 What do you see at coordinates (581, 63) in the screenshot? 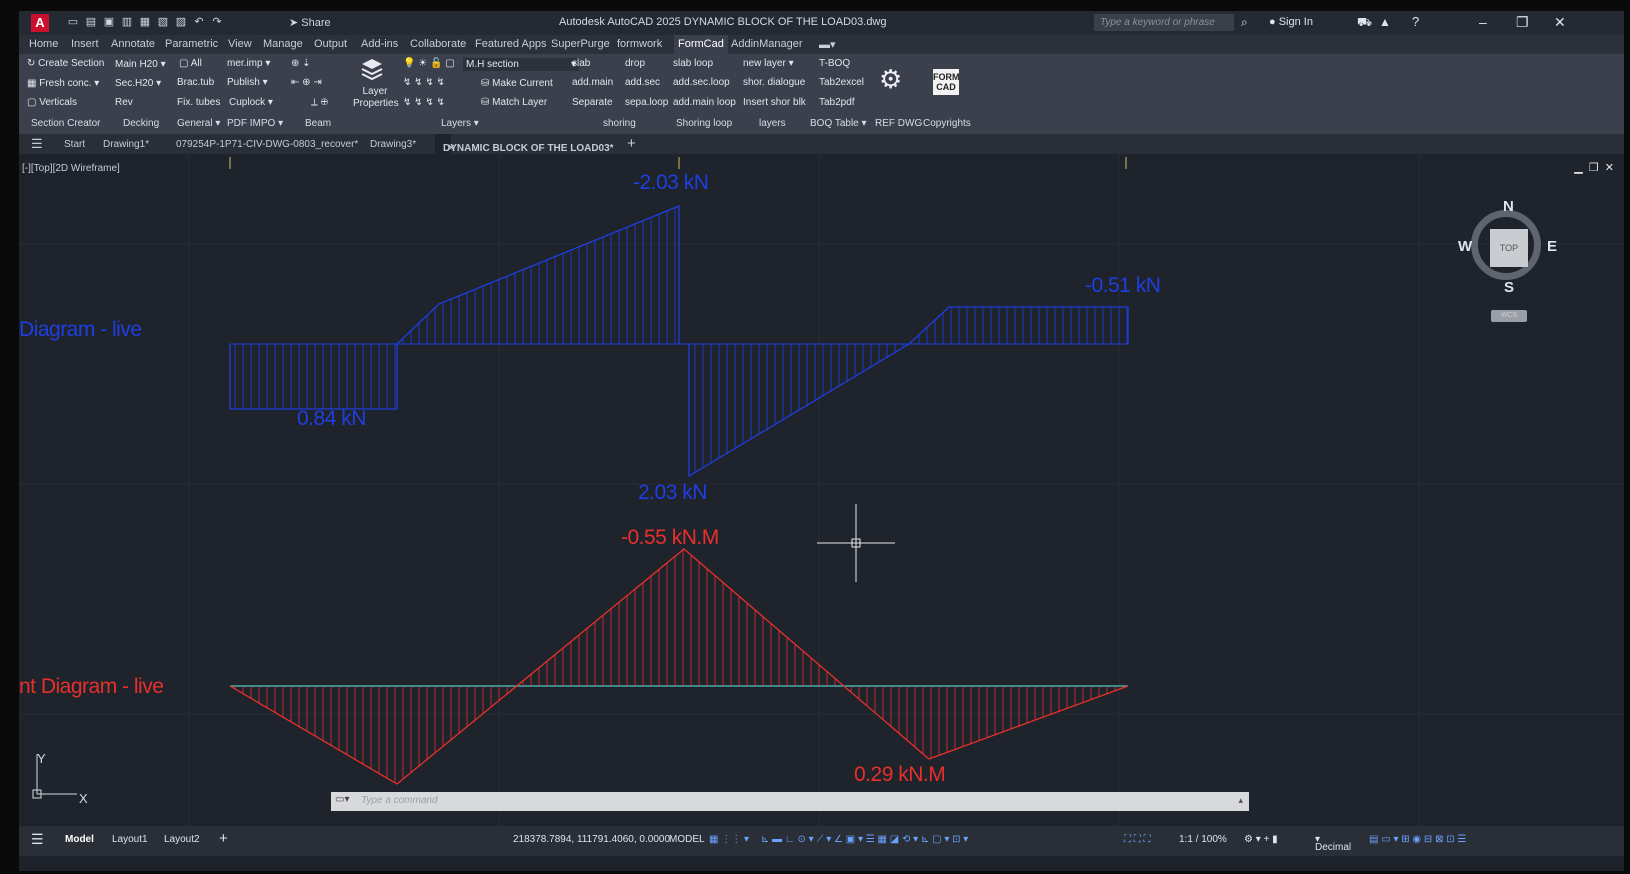
I see `slab-button: slab` at bounding box center [581, 63].